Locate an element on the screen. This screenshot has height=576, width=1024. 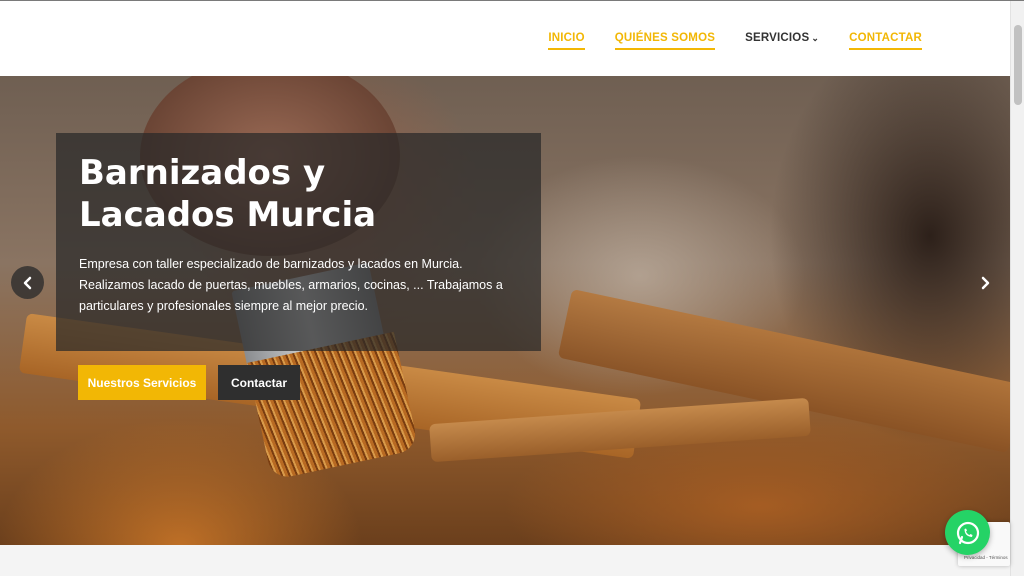
contactar-button: Contactar is located at coordinates (259, 382).